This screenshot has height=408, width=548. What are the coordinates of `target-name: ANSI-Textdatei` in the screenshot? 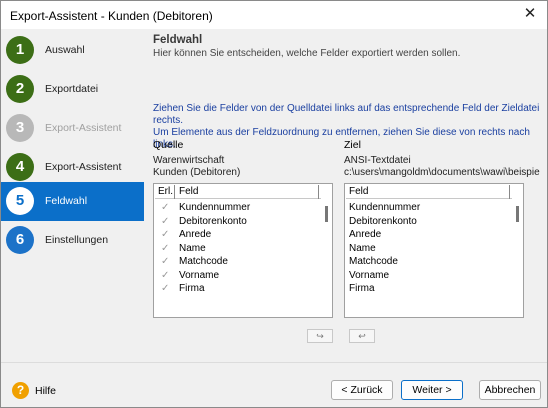 It's located at (377, 160).